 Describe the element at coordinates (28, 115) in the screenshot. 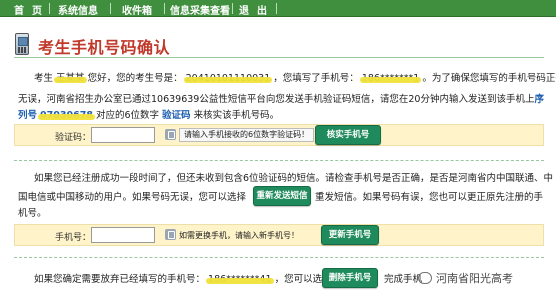

I see `serial-label-part2: 列号` at that location.